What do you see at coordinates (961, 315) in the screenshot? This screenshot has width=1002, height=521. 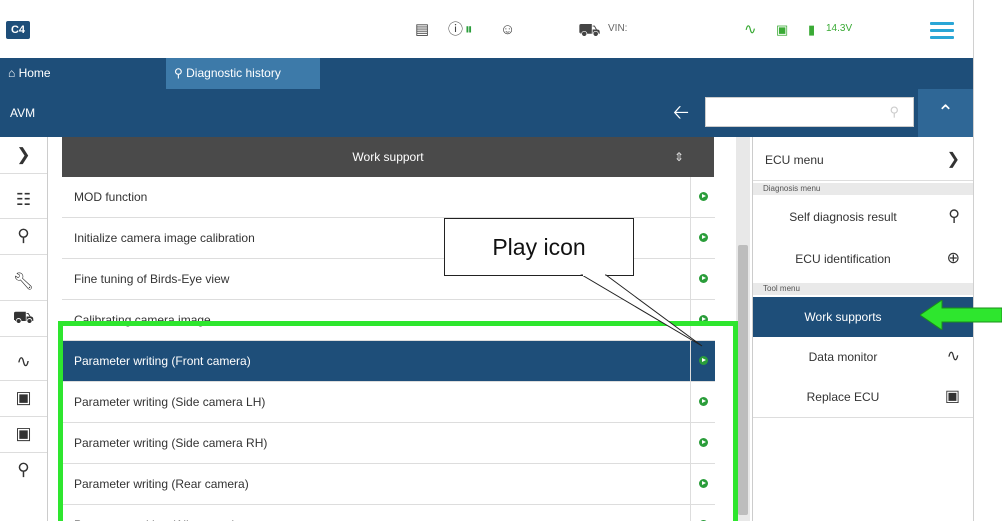 I see `green-arrow-icon` at bounding box center [961, 315].